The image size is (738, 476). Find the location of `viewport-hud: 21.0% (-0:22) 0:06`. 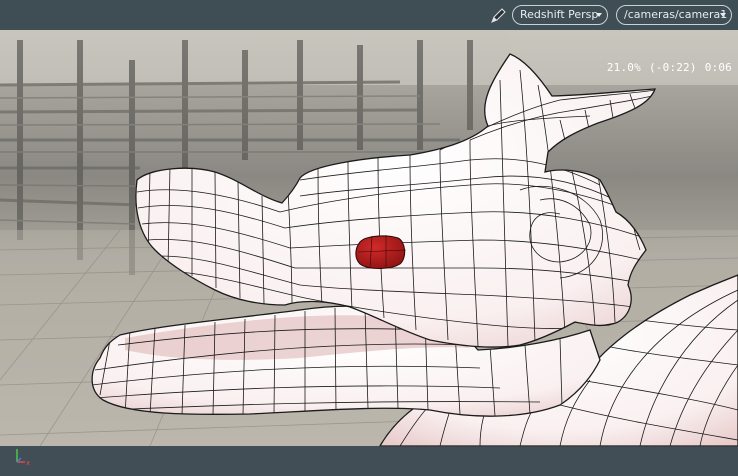

viewport-hud: 21.0% (-0:22) 0:06 is located at coordinates (665, 67).